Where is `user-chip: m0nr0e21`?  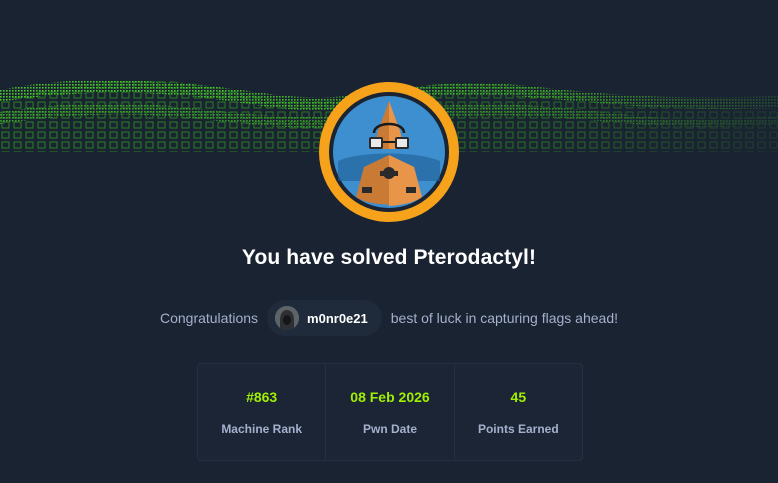
user-chip: m0nr0e21 is located at coordinates (324, 318).